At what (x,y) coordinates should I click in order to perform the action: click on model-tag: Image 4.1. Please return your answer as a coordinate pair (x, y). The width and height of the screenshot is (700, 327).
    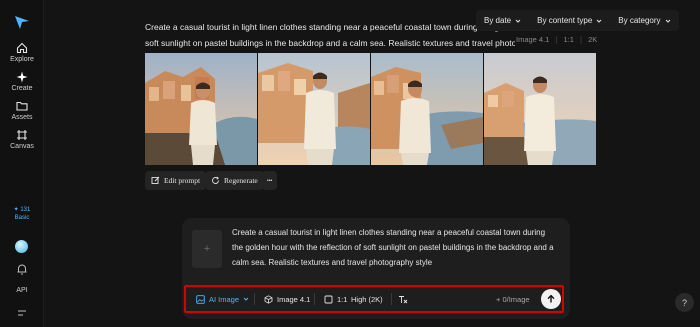
    Looking at the image, I should click on (533, 39).